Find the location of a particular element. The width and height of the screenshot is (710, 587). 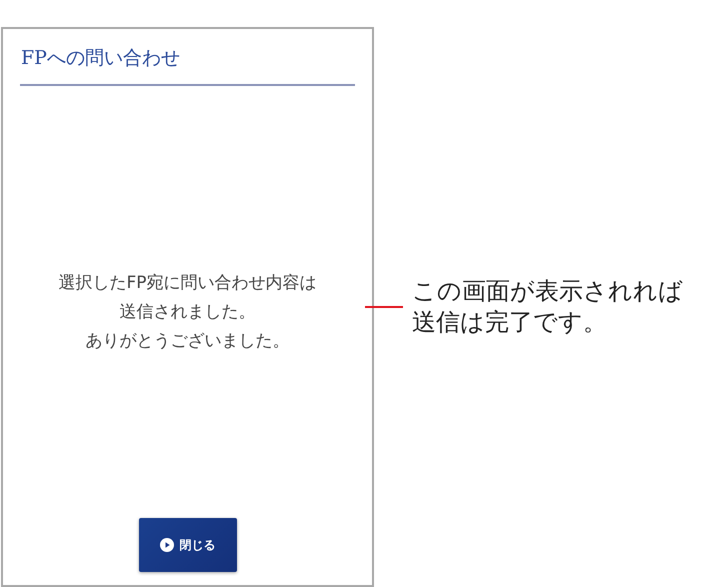

annotation-text: この画面が表示されれば 送信は完了です。 is located at coordinates (547, 307).